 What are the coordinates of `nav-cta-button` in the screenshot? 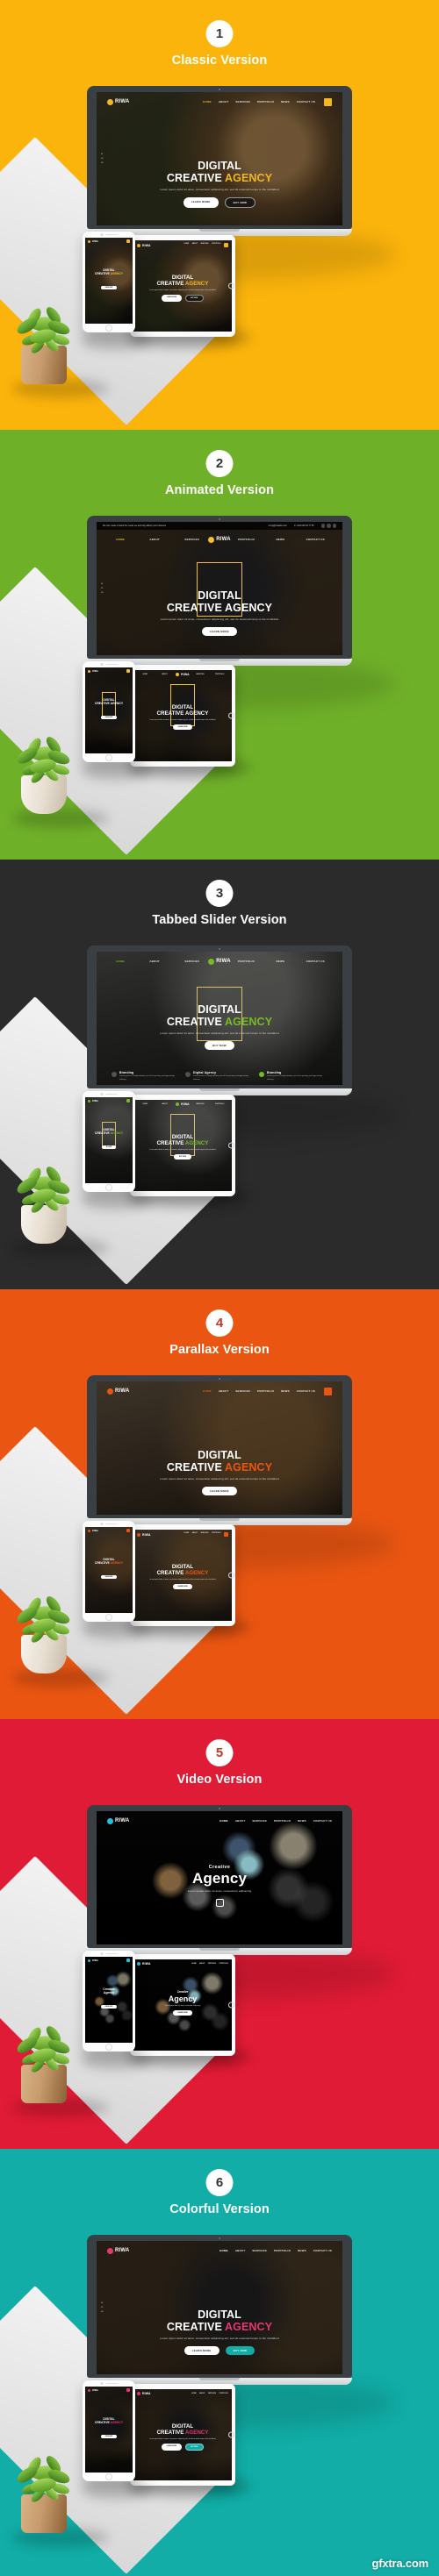 It's located at (328, 102).